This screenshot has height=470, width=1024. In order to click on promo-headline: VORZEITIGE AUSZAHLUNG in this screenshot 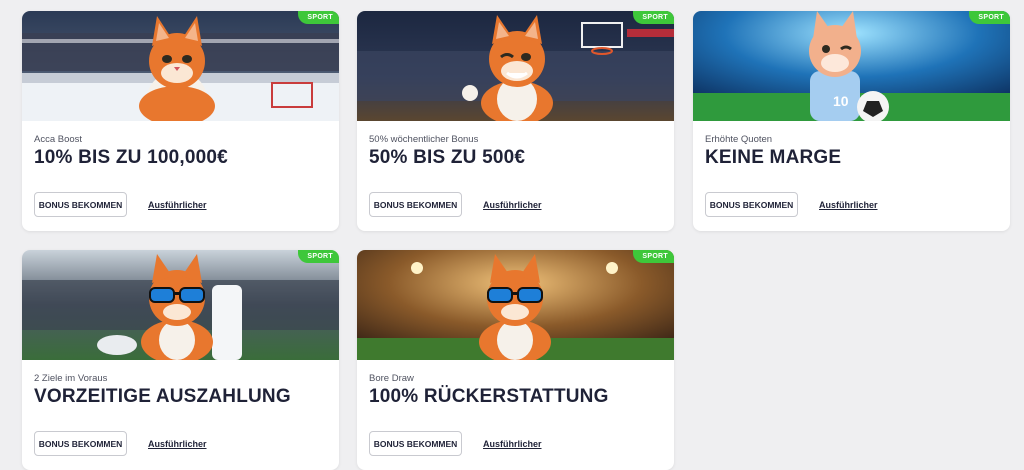, I will do `click(162, 396)`.